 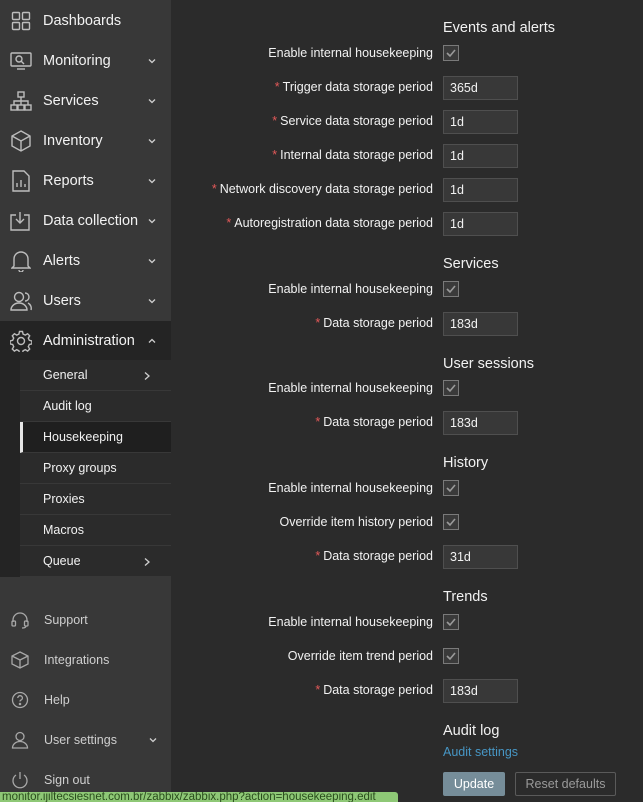 I want to click on label-events-enable: Enable internal housekeeping, so click(x=350, y=53).